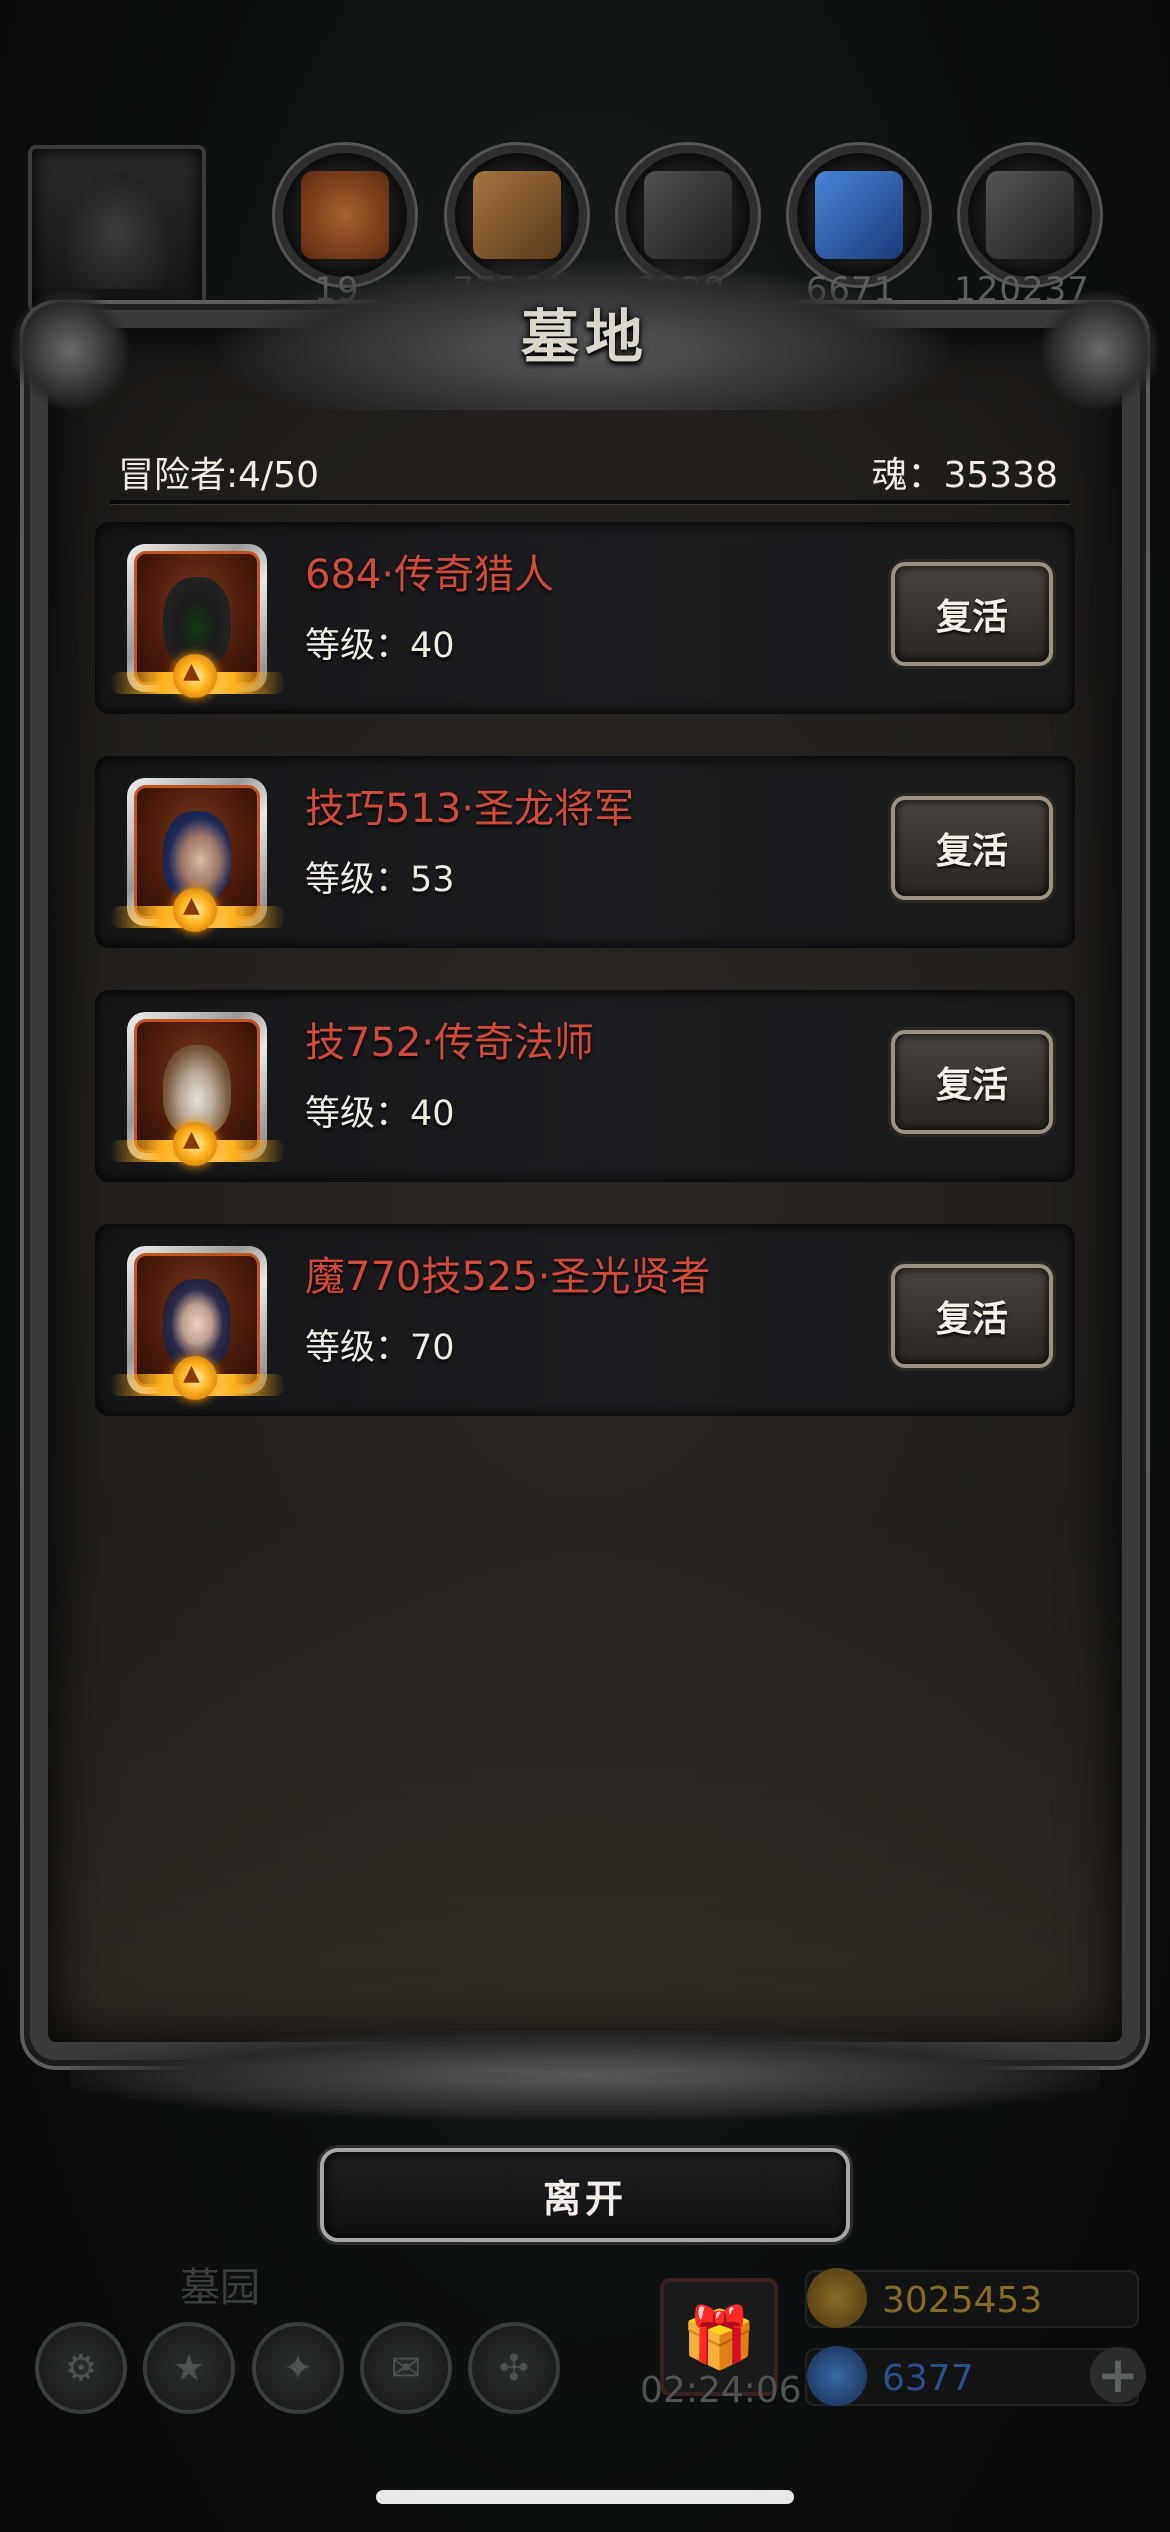  Describe the element at coordinates (450, 1043) in the screenshot. I see `hero-name: 技752·传奇法师` at that location.